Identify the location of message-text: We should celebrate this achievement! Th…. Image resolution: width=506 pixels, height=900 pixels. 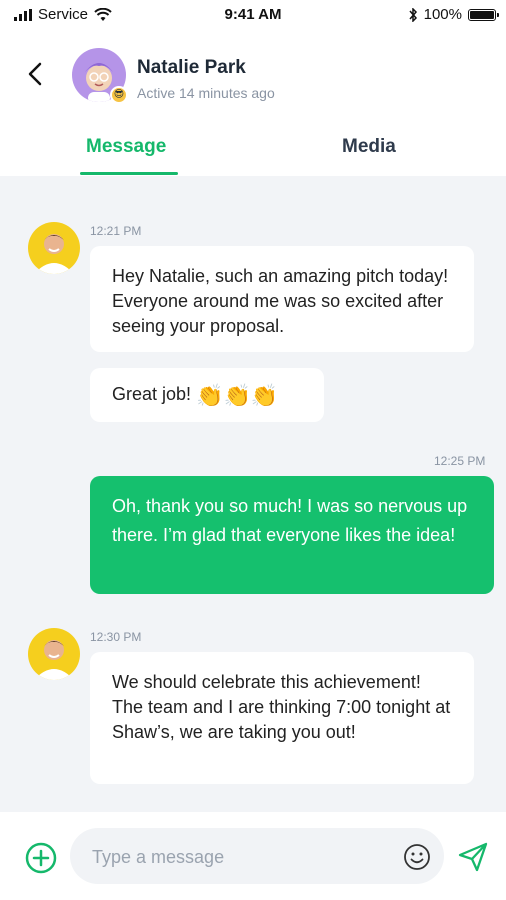
(281, 707).